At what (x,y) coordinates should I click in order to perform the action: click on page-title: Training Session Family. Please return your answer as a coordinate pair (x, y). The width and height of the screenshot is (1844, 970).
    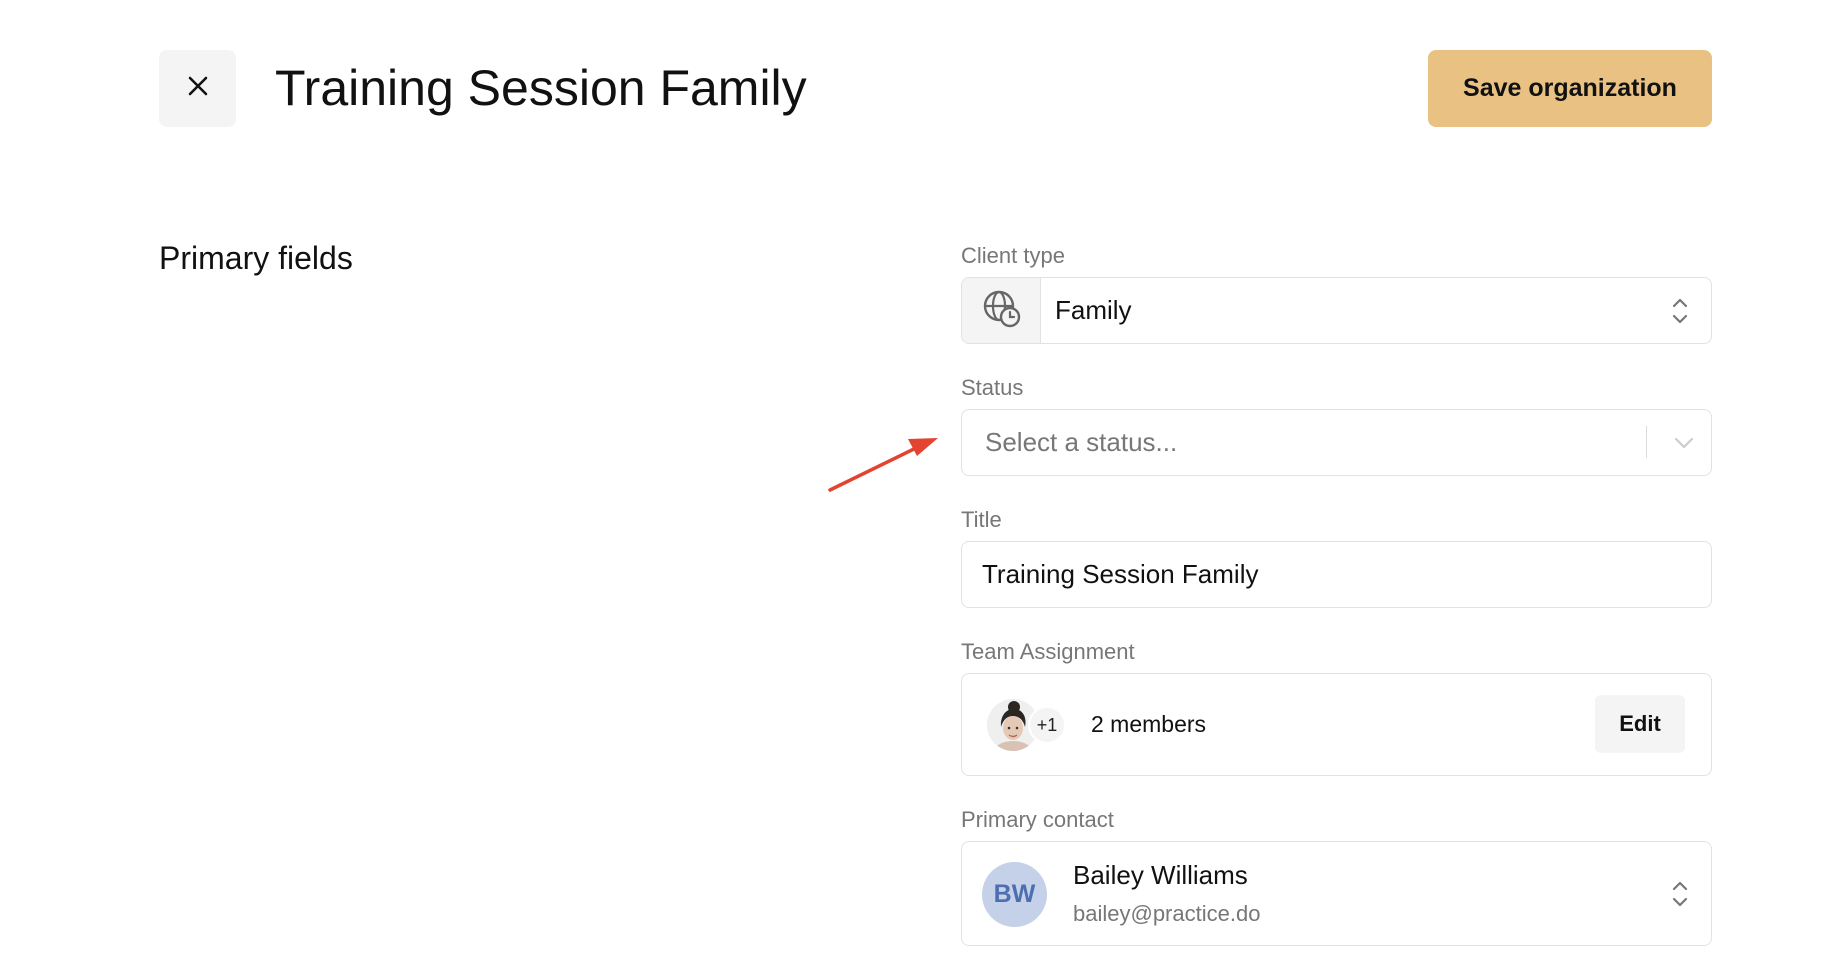
    Looking at the image, I should click on (541, 88).